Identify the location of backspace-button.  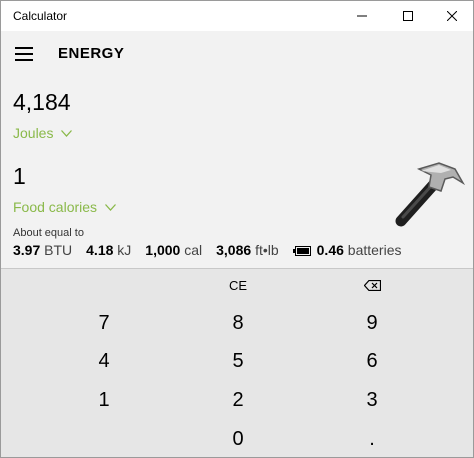
(372, 285).